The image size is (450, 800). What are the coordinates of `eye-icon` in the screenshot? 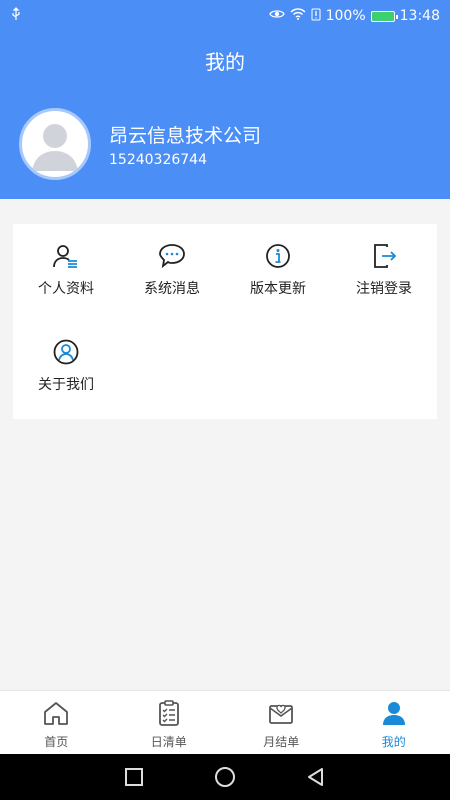 It's located at (276, 16).